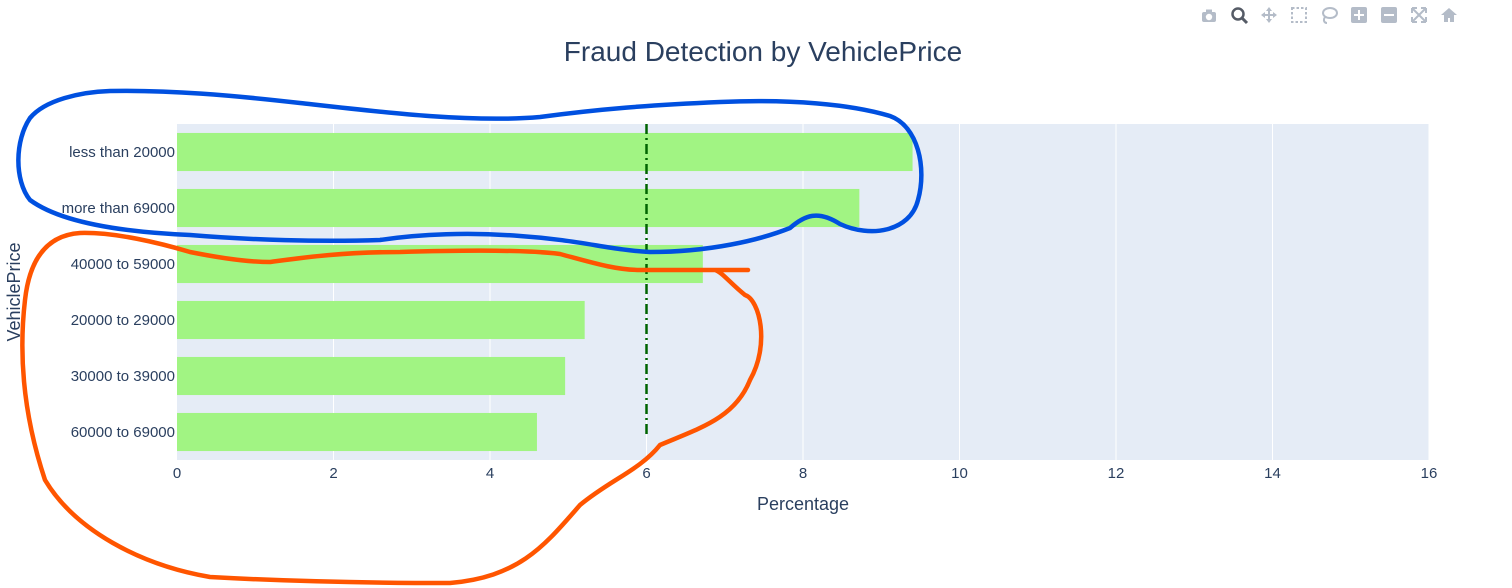 The width and height of the screenshot is (1512, 588). I want to click on y-category-label: 20000 to 29000, so click(123, 320).